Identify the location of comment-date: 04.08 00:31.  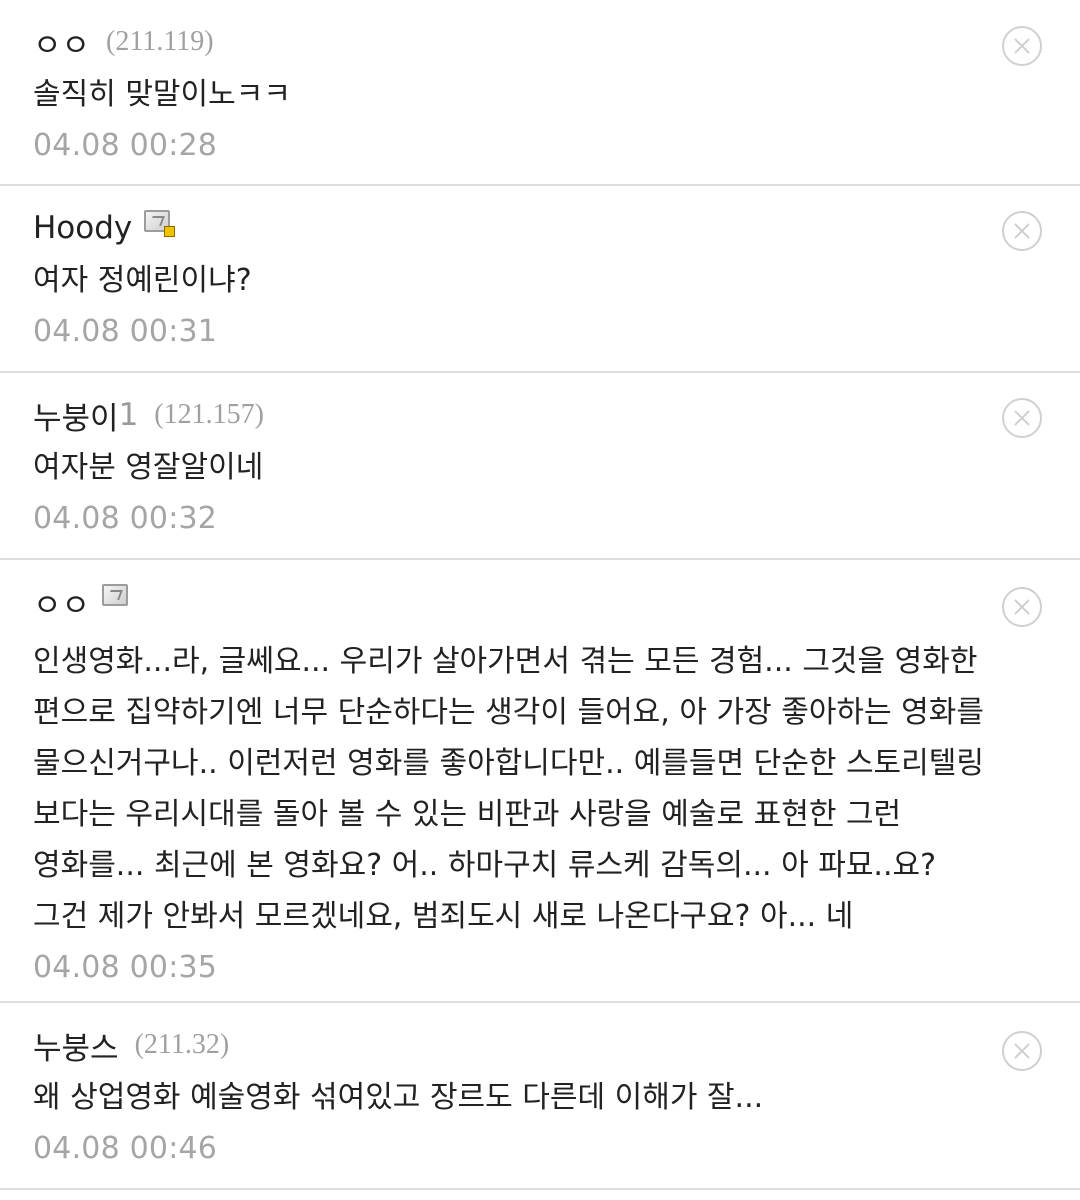
(125, 331).